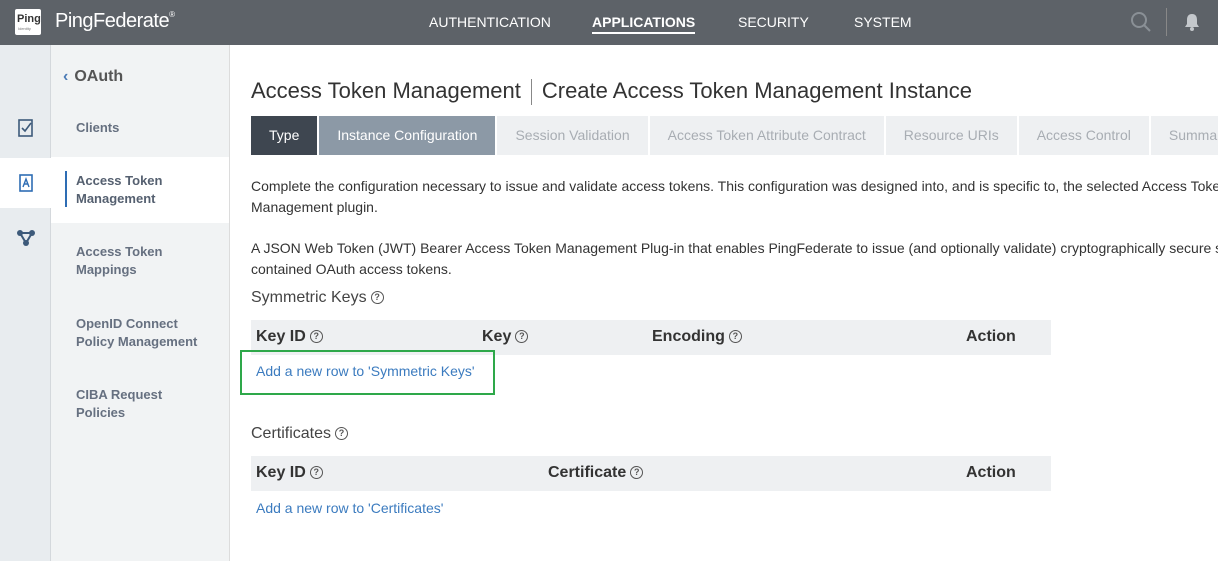 The image size is (1218, 561). What do you see at coordinates (1166, 22) in the screenshot?
I see `header-divider` at bounding box center [1166, 22].